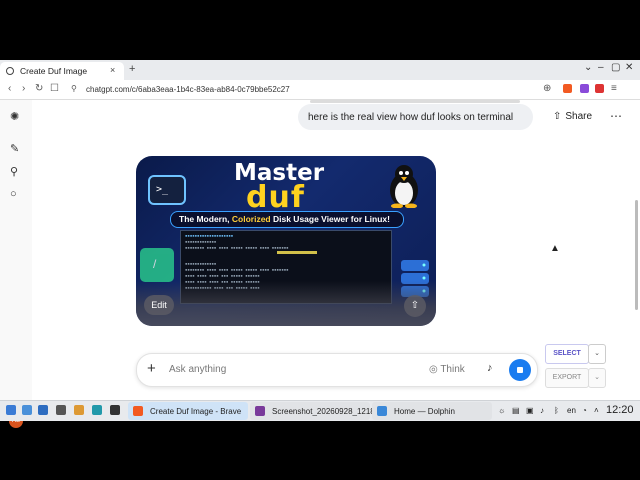  I want to click on select-button: SELECT, so click(567, 354).